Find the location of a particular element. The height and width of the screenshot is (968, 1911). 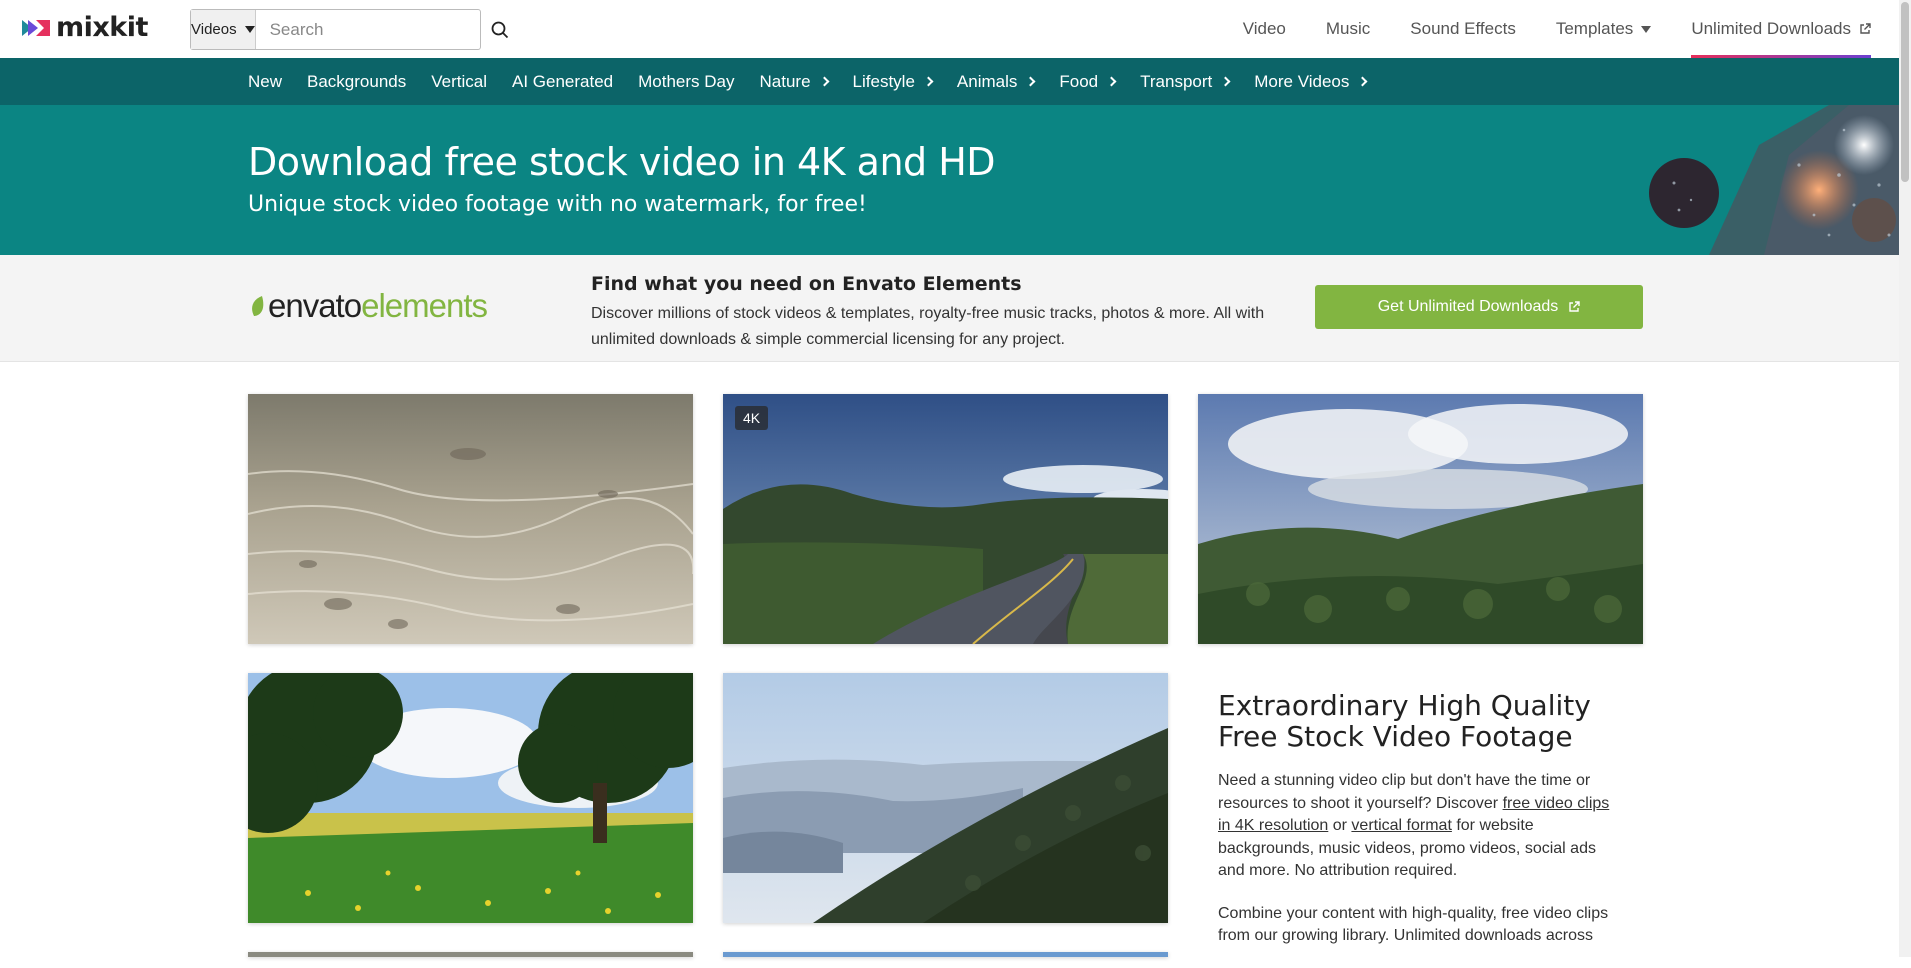

search-category-select: Videos is located at coordinates (223, 29).